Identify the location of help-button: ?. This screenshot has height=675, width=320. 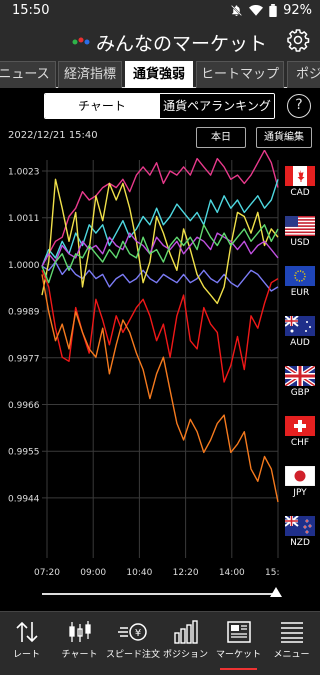
(299, 106).